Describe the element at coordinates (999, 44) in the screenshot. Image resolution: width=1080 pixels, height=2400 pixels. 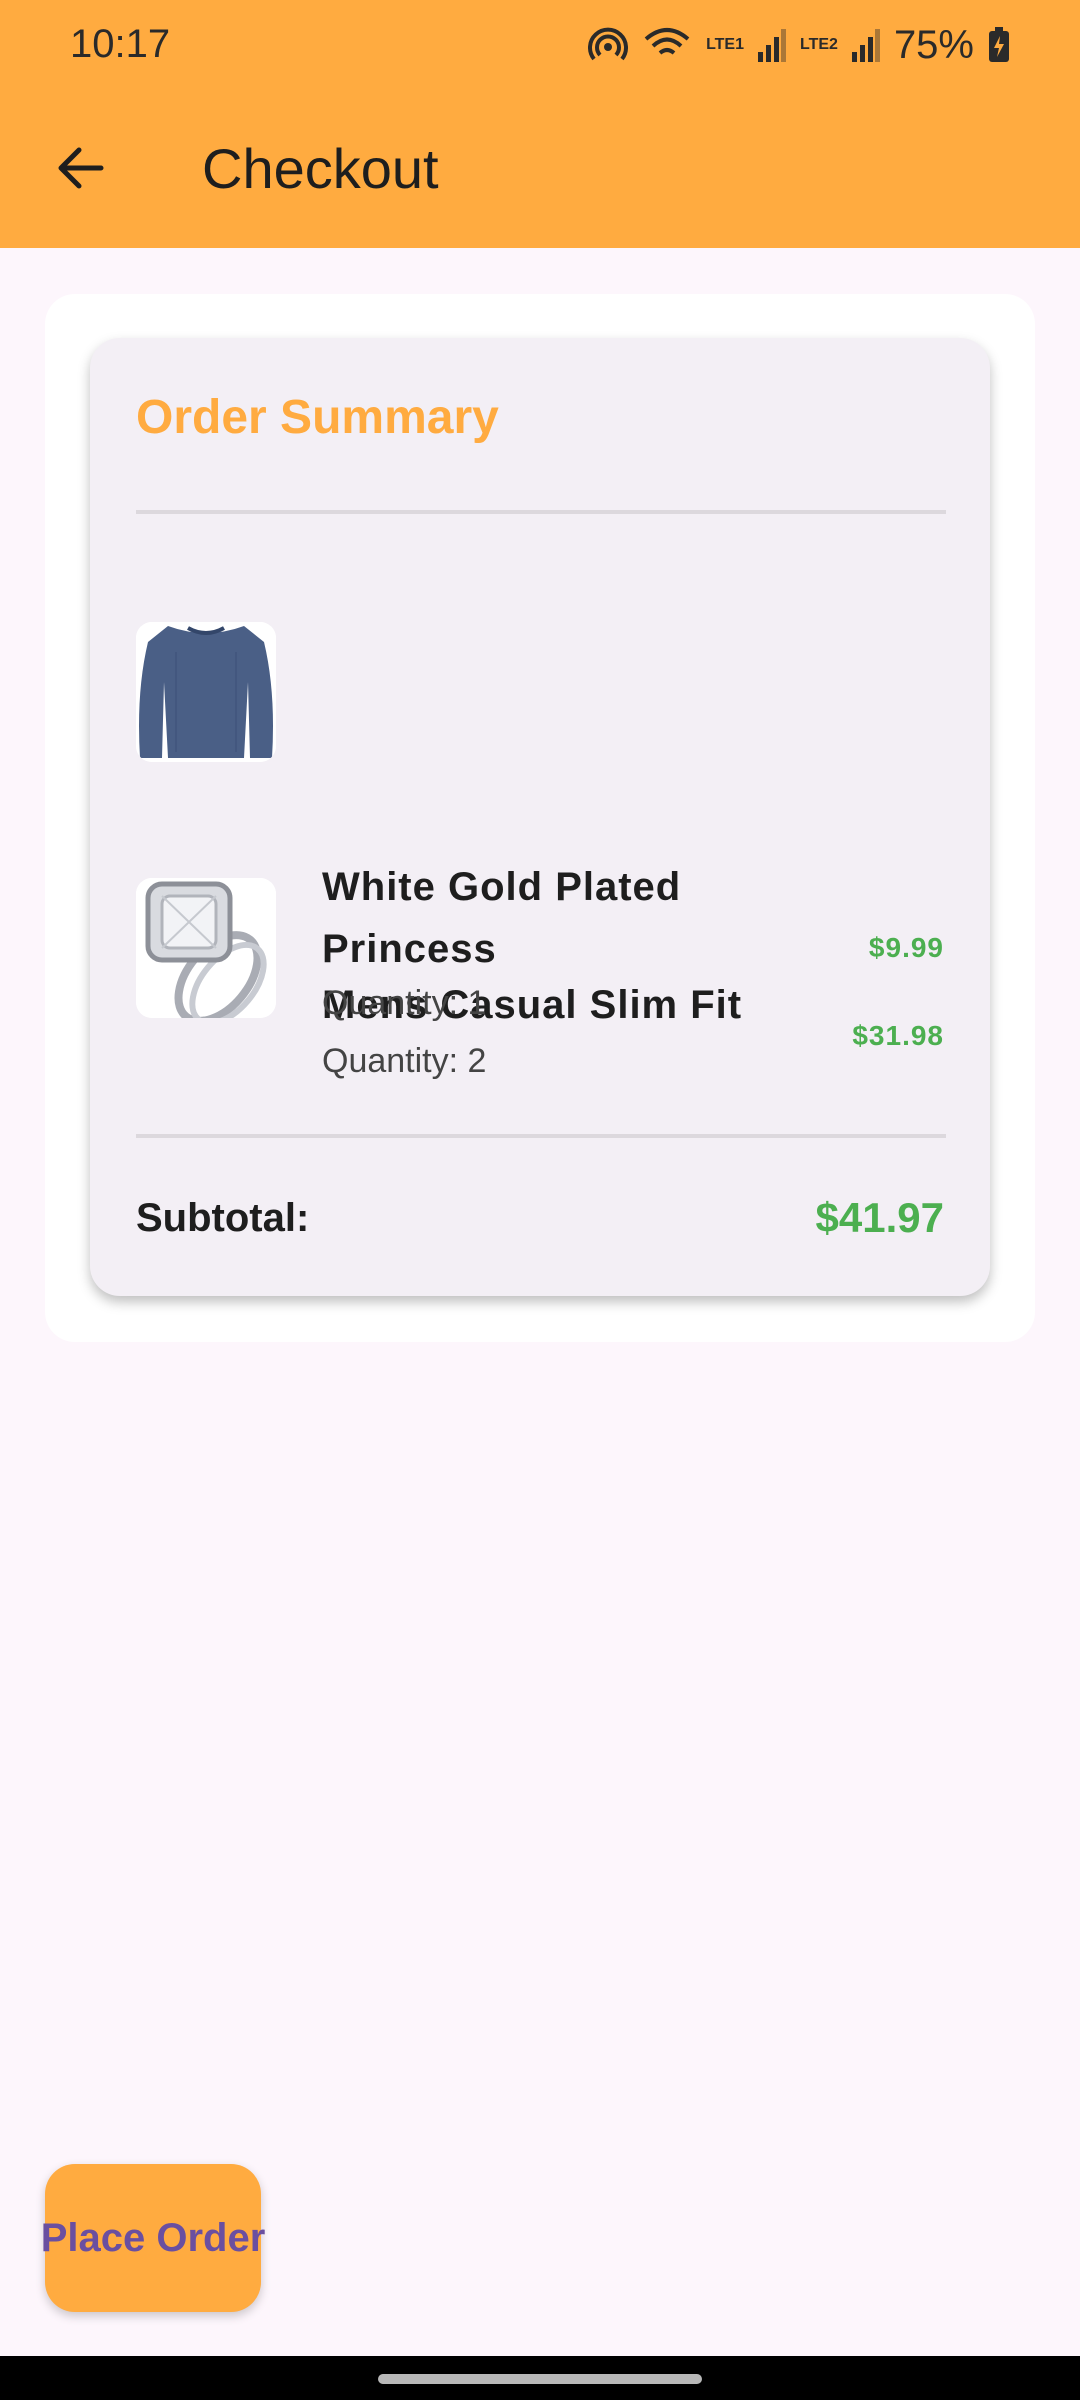
I see `battery-charging-icon` at that location.